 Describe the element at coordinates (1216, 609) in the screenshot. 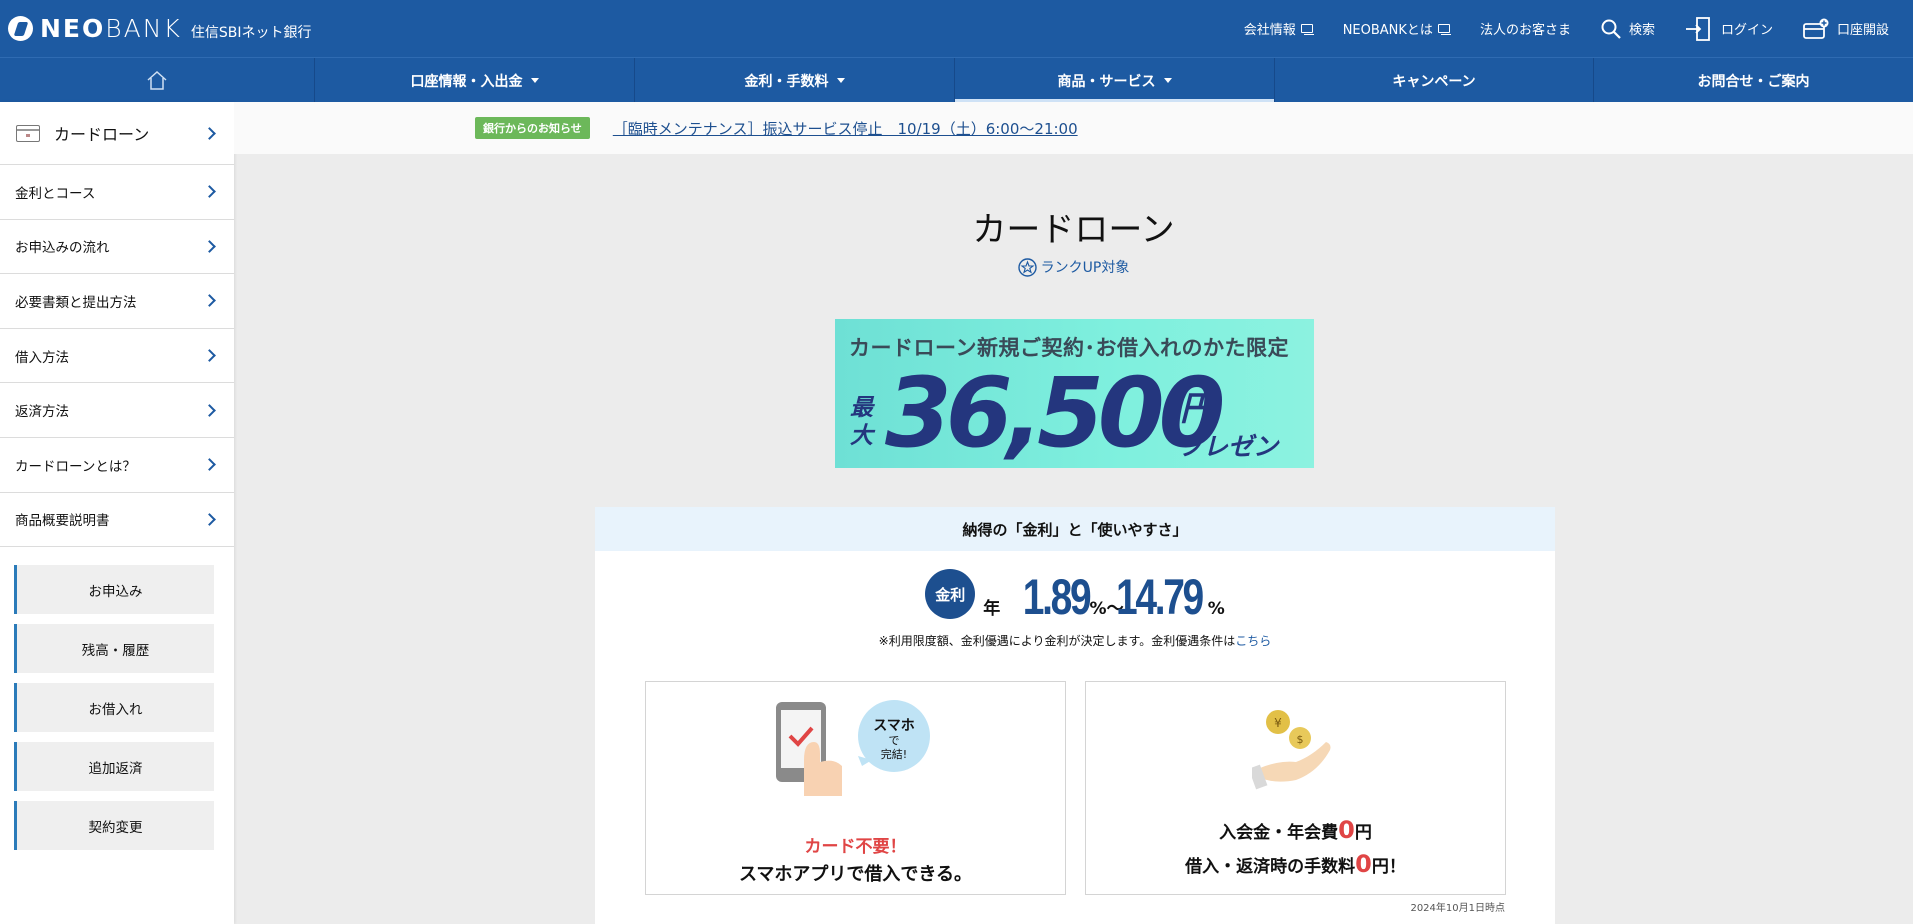

I see `rate-percent: %` at that location.